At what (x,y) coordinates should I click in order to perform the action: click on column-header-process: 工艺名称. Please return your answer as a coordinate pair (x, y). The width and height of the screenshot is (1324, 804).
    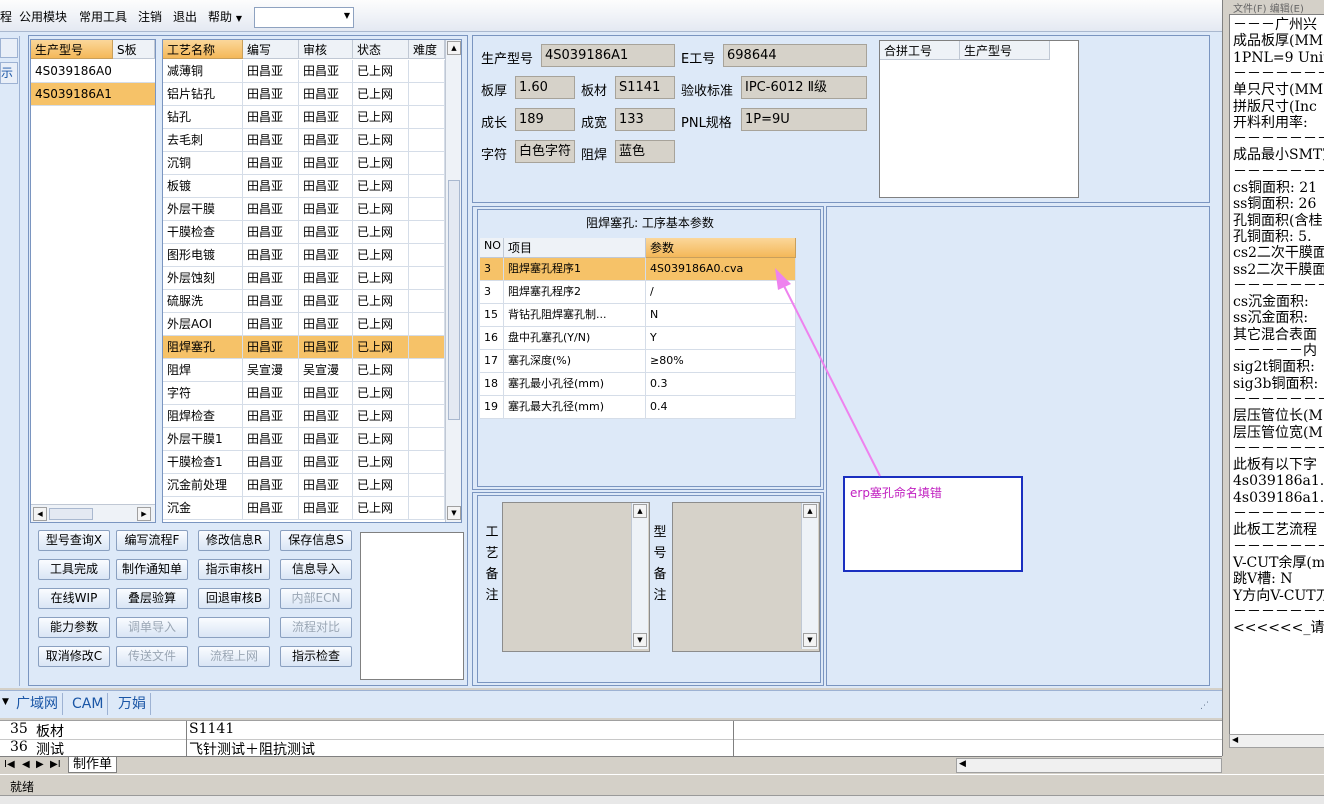
    Looking at the image, I should click on (203, 49).